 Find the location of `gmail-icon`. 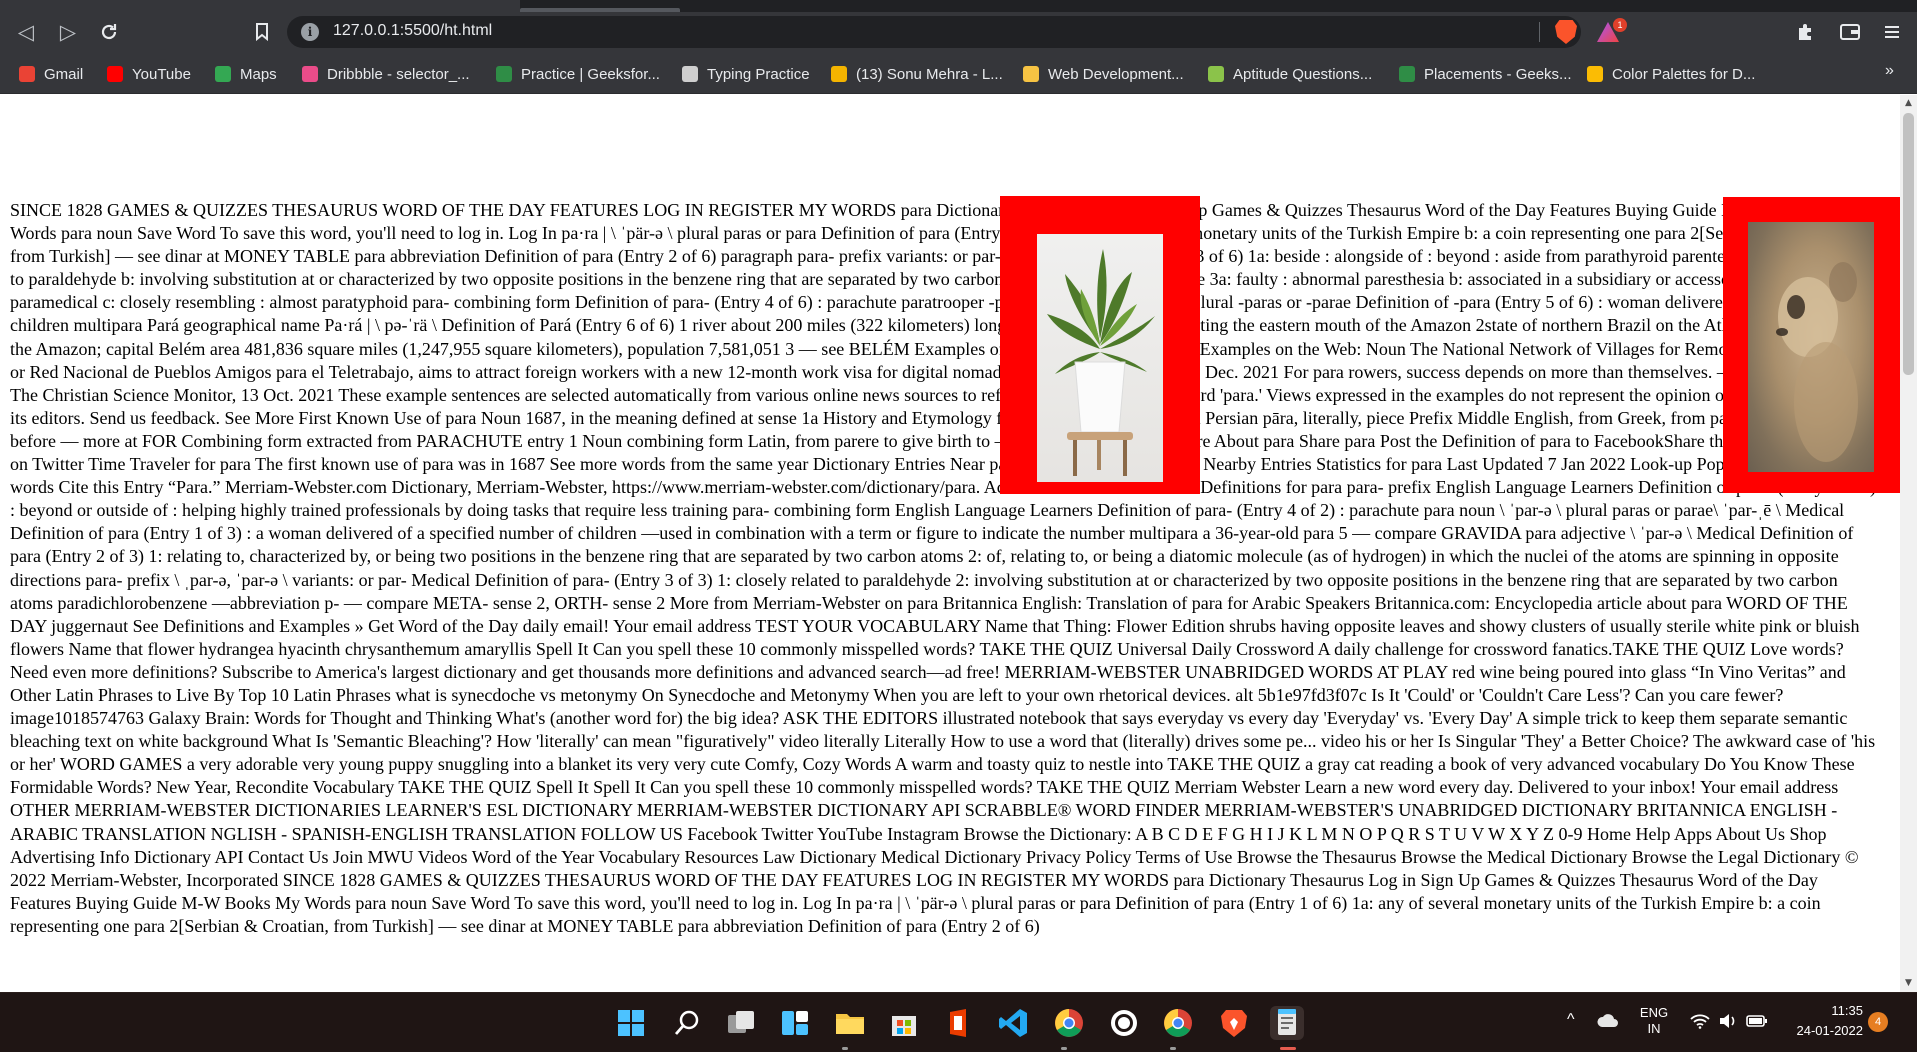

gmail-icon is located at coordinates (27, 74).